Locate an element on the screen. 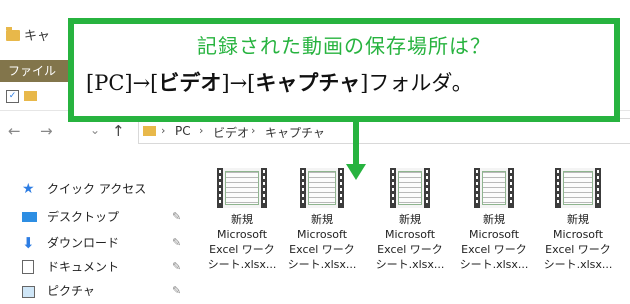  file-tab: ファイル is located at coordinates (34, 71).